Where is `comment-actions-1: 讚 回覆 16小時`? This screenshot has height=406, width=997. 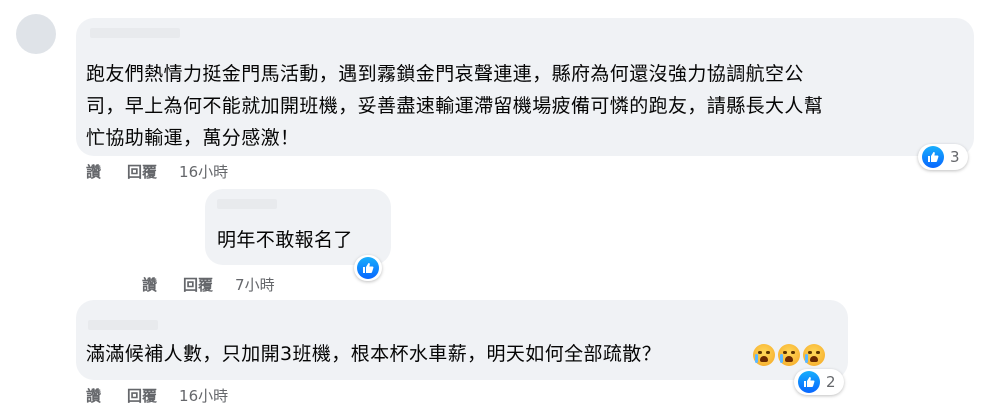 comment-actions-1: 讚 回覆 16小時 is located at coordinates (157, 171).